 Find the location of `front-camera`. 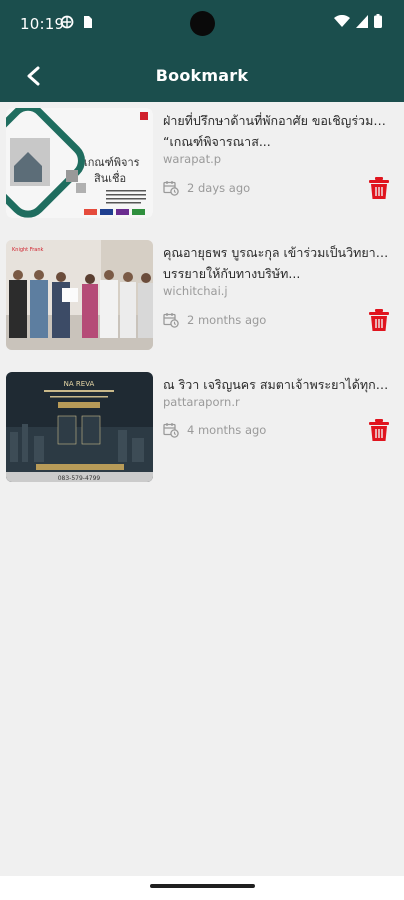

front-camera is located at coordinates (202, 23).